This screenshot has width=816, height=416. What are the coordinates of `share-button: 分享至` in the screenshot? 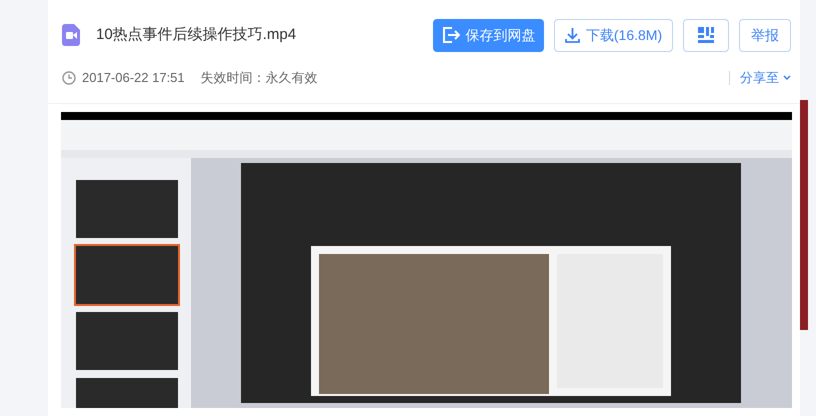 It's located at (765, 78).